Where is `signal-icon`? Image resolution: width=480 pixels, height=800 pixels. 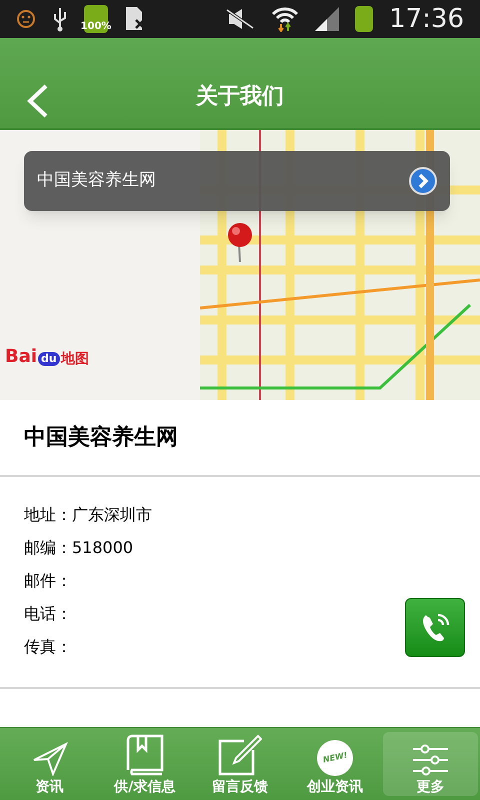 signal-icon is located at coordinates (327, 19).